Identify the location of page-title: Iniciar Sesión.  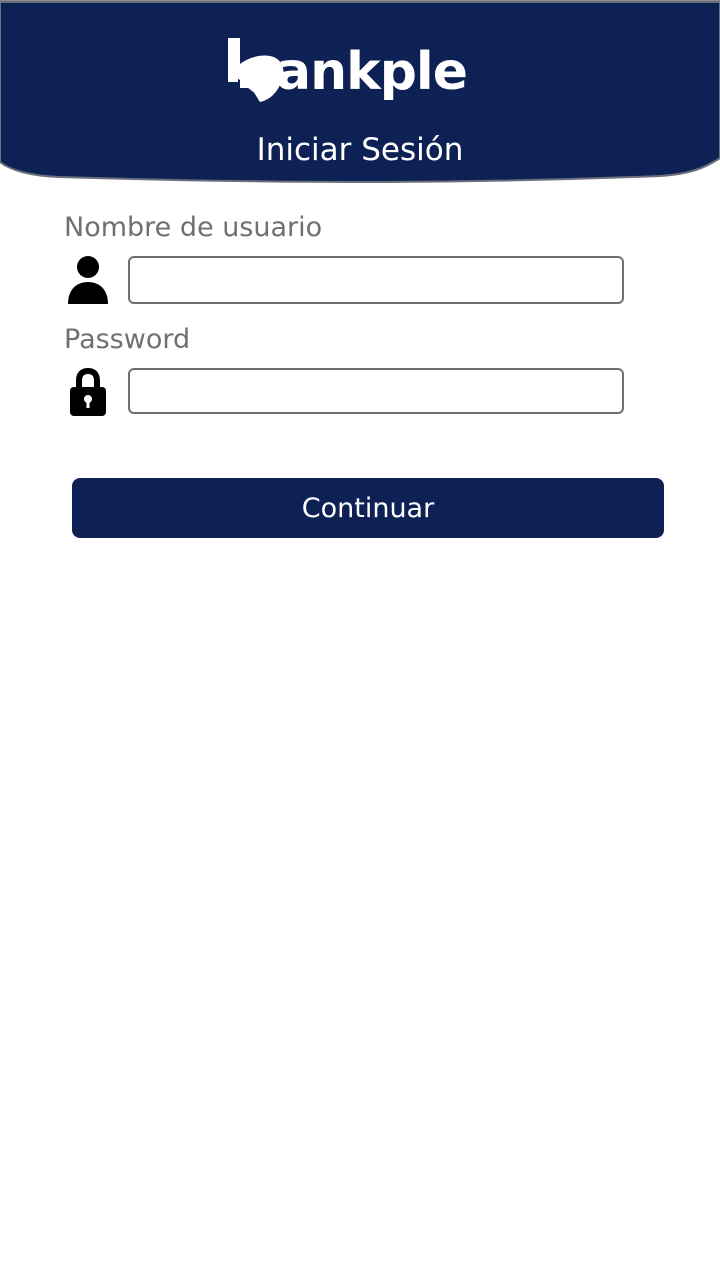
(360, 150).